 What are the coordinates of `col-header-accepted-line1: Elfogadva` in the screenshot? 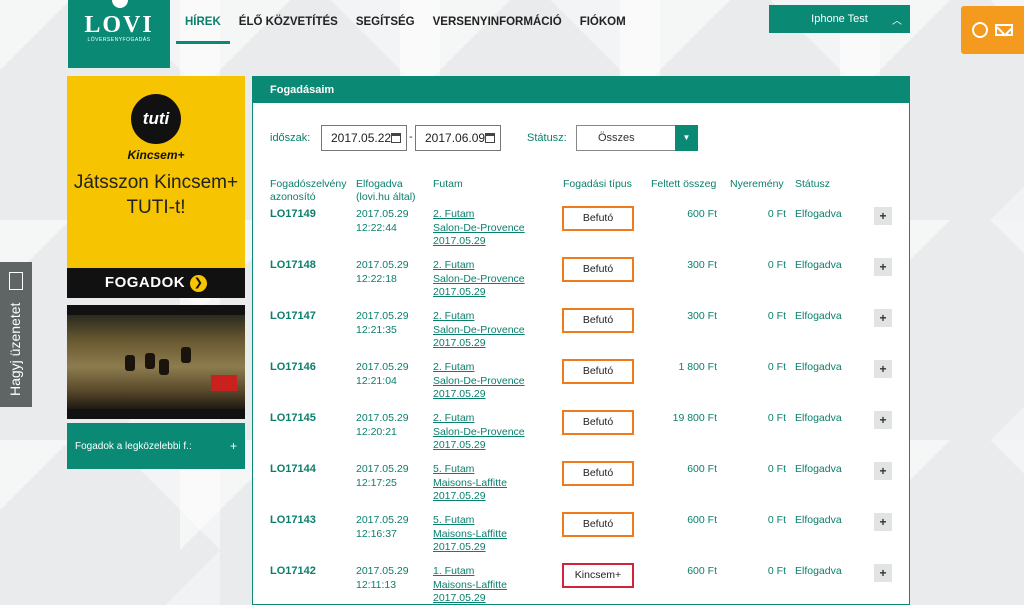 It's located at (379, 184).